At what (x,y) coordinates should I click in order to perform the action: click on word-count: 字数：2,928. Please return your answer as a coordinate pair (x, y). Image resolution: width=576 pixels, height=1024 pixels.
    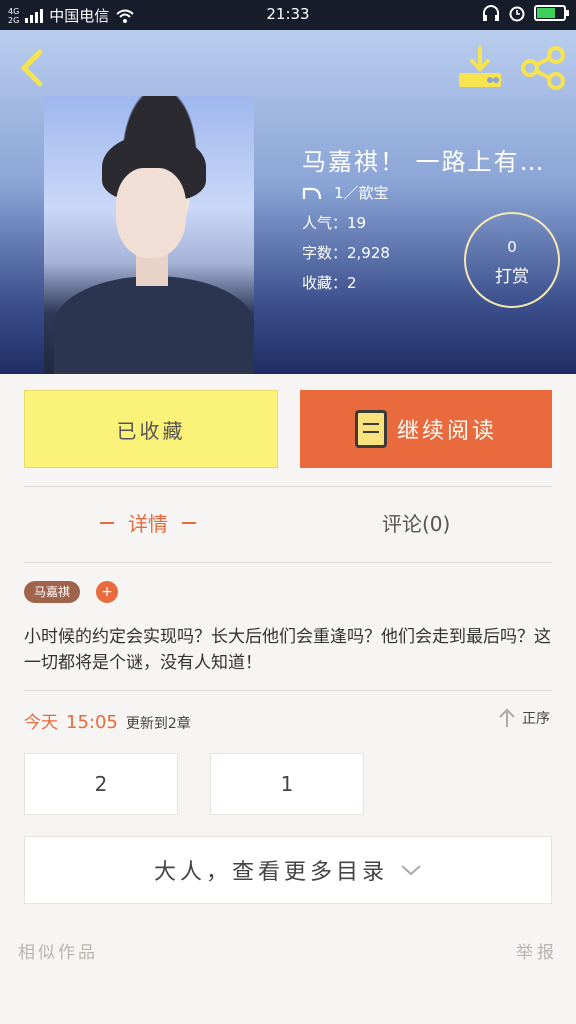
    Looking at the image, I should click on (346, 253).